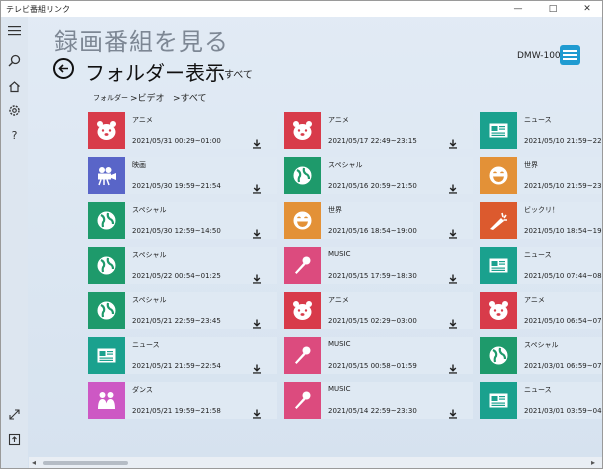 The height and width of the screenshot is (469, 603). Describe the element at coordinates (63, 68) in the screenshot. I see `back-button` at that location.